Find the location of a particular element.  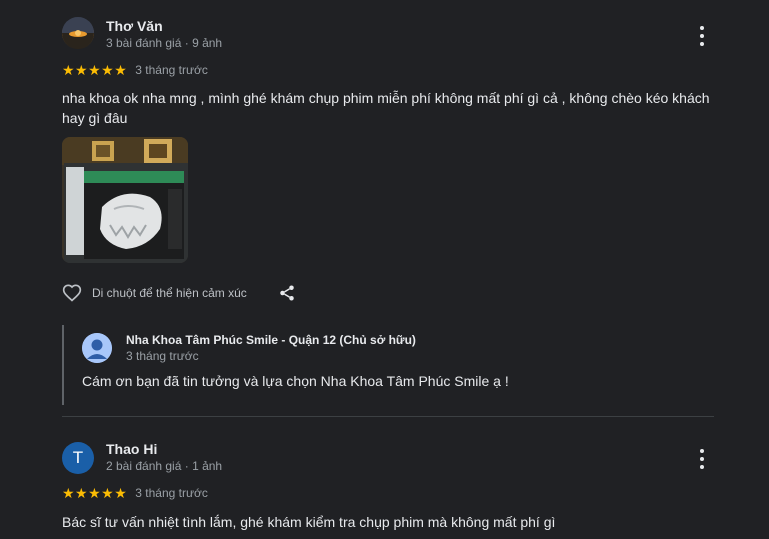

dental-xray-photo-icon is located at coordinates (125, 200).